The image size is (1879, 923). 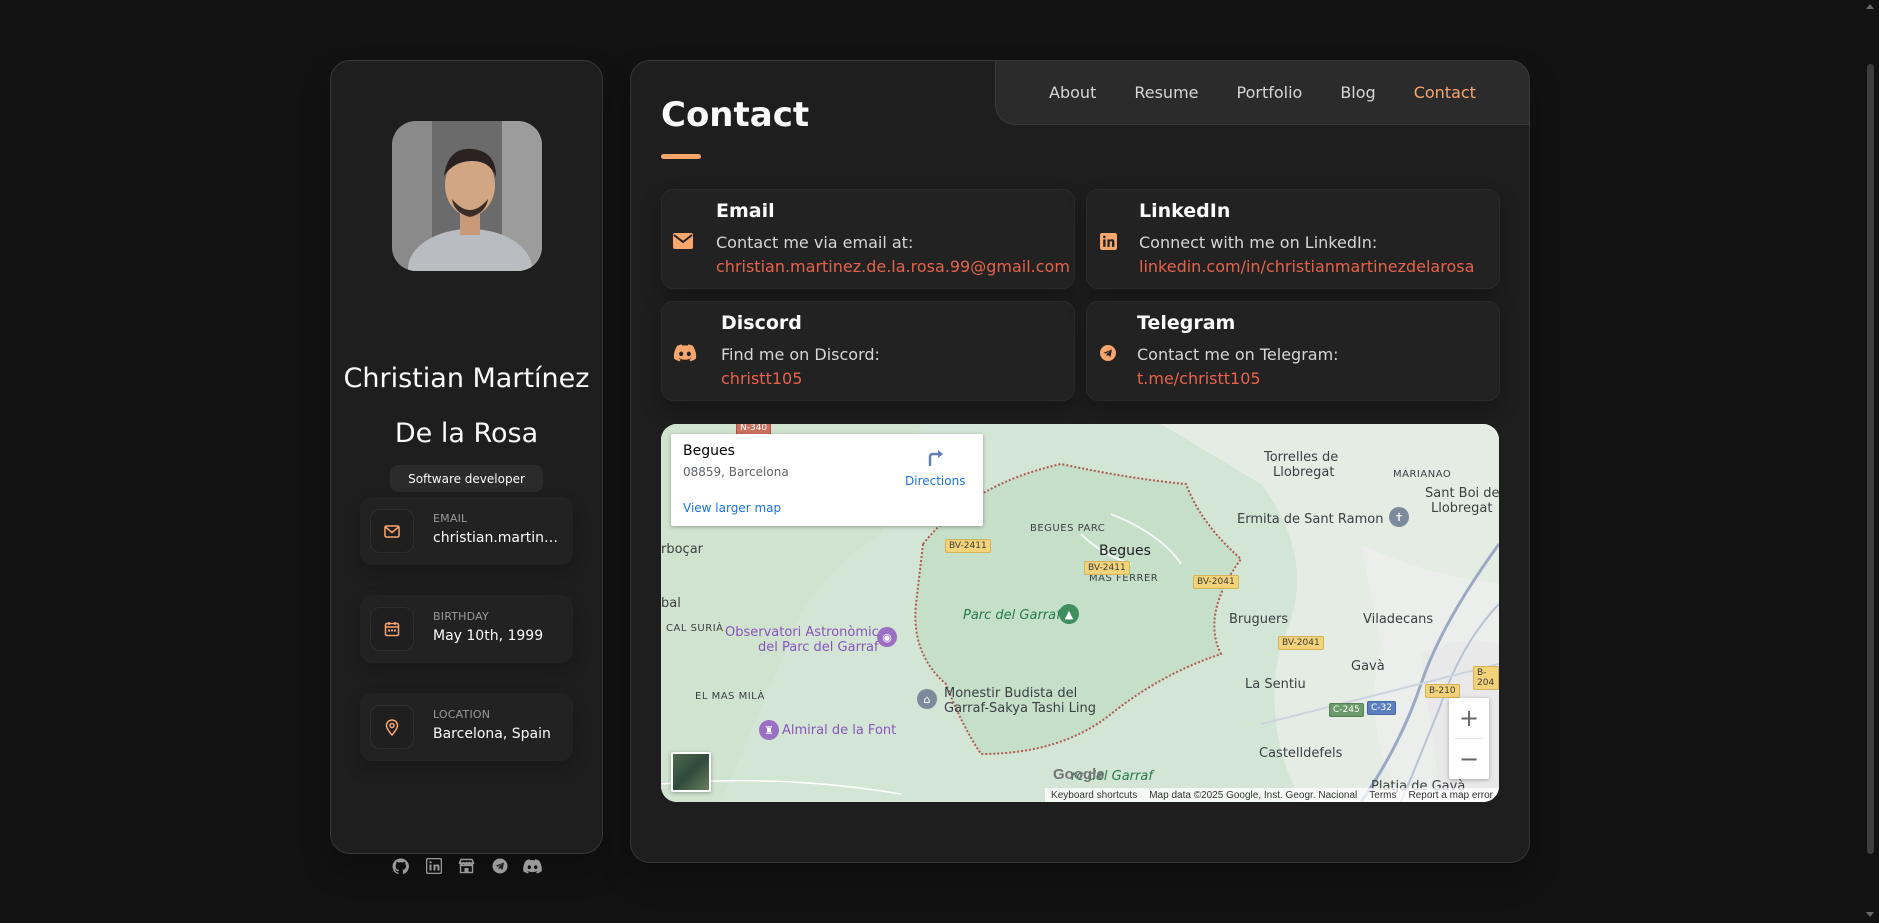 What do you see at coordinates (802, 632) in the screenshot?
I see `map-label: Observatori Astronòmic` at bounding box center [802, 632].